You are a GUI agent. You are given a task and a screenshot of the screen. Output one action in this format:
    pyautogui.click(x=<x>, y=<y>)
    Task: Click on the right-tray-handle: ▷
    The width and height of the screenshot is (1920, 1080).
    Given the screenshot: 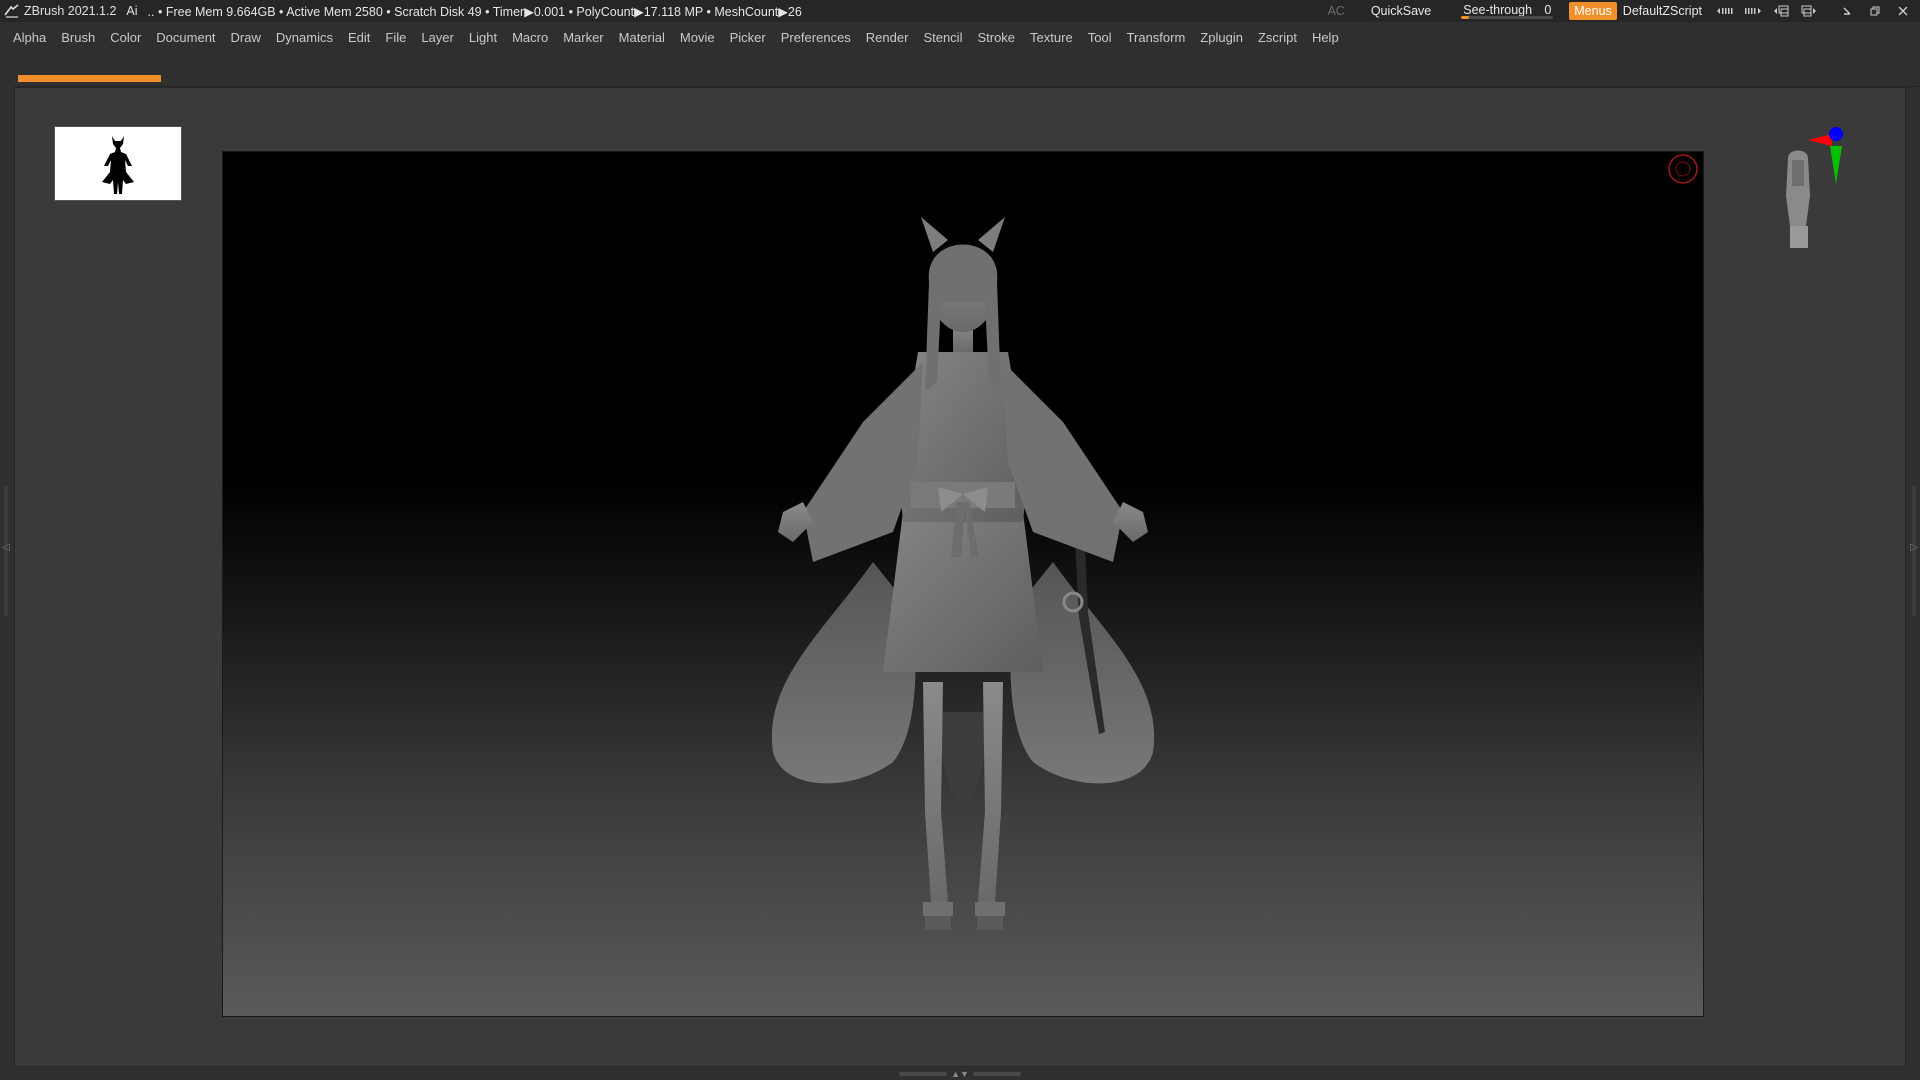 What is the action you would take?
    pyautogui.click(x=1914, y=551)
    